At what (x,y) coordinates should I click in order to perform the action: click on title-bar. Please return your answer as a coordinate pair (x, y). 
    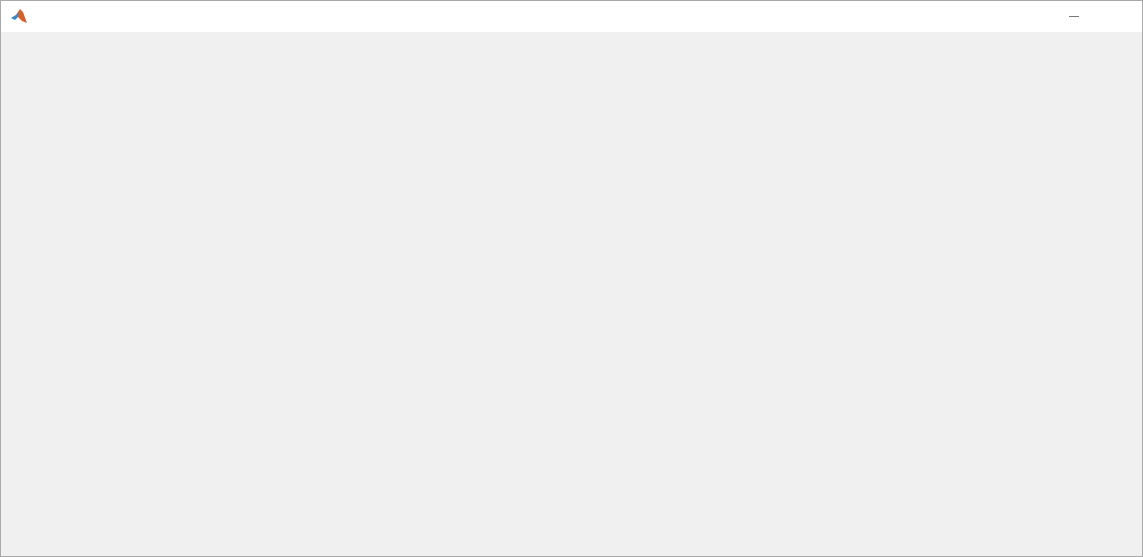
    Looking at the image, I should click on (571, 16).